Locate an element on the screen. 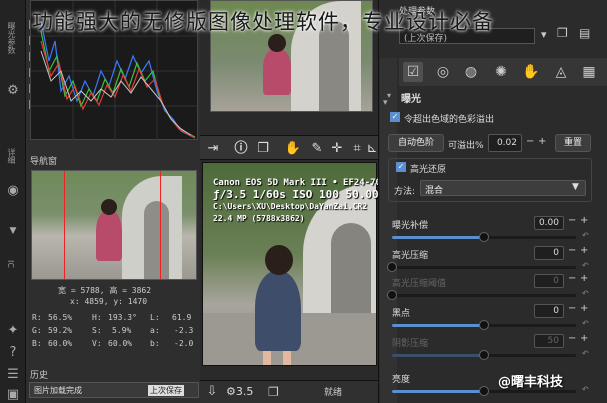 The image size is (607, 403). value-h: 193.3° is located at coordinates (122, 317).